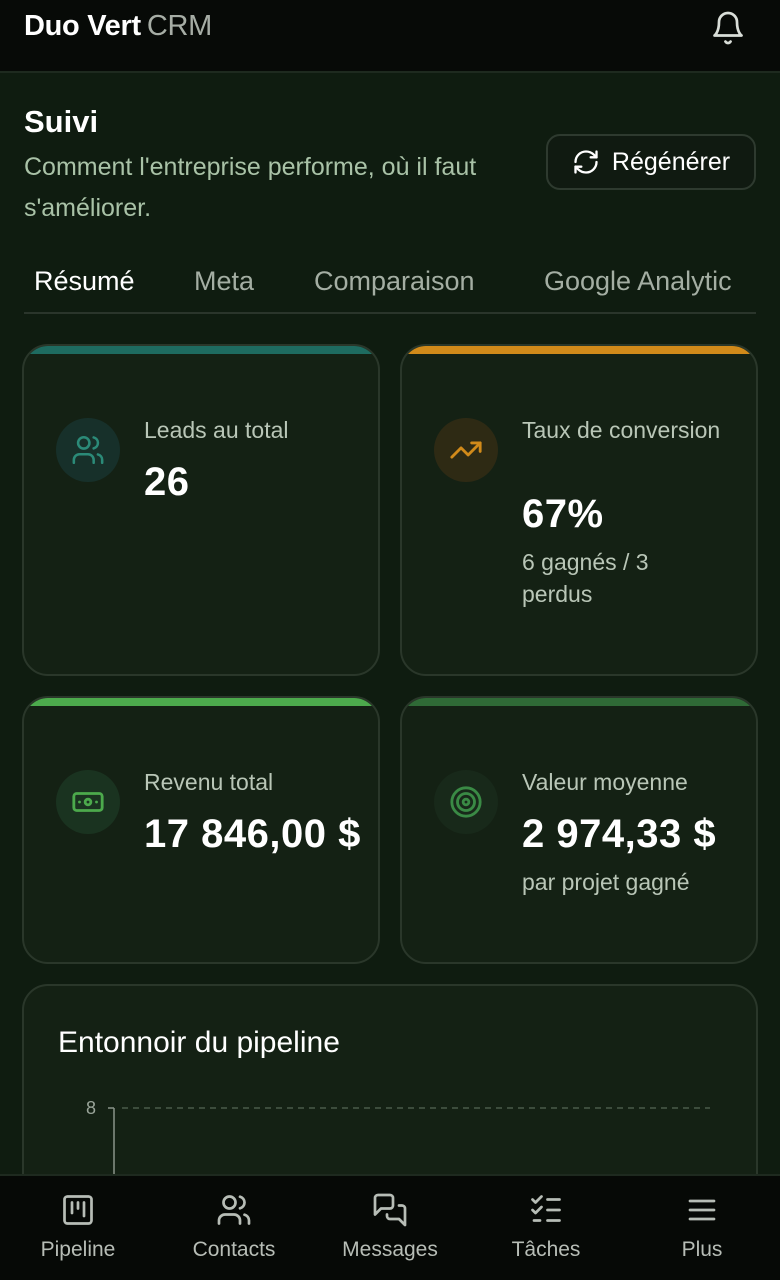 The image size is (780, 1280). What do you see at coordinates (234, 1249) in the screenshot?
I see `nav-label: Contacts` at bounding box center [234, 1249].